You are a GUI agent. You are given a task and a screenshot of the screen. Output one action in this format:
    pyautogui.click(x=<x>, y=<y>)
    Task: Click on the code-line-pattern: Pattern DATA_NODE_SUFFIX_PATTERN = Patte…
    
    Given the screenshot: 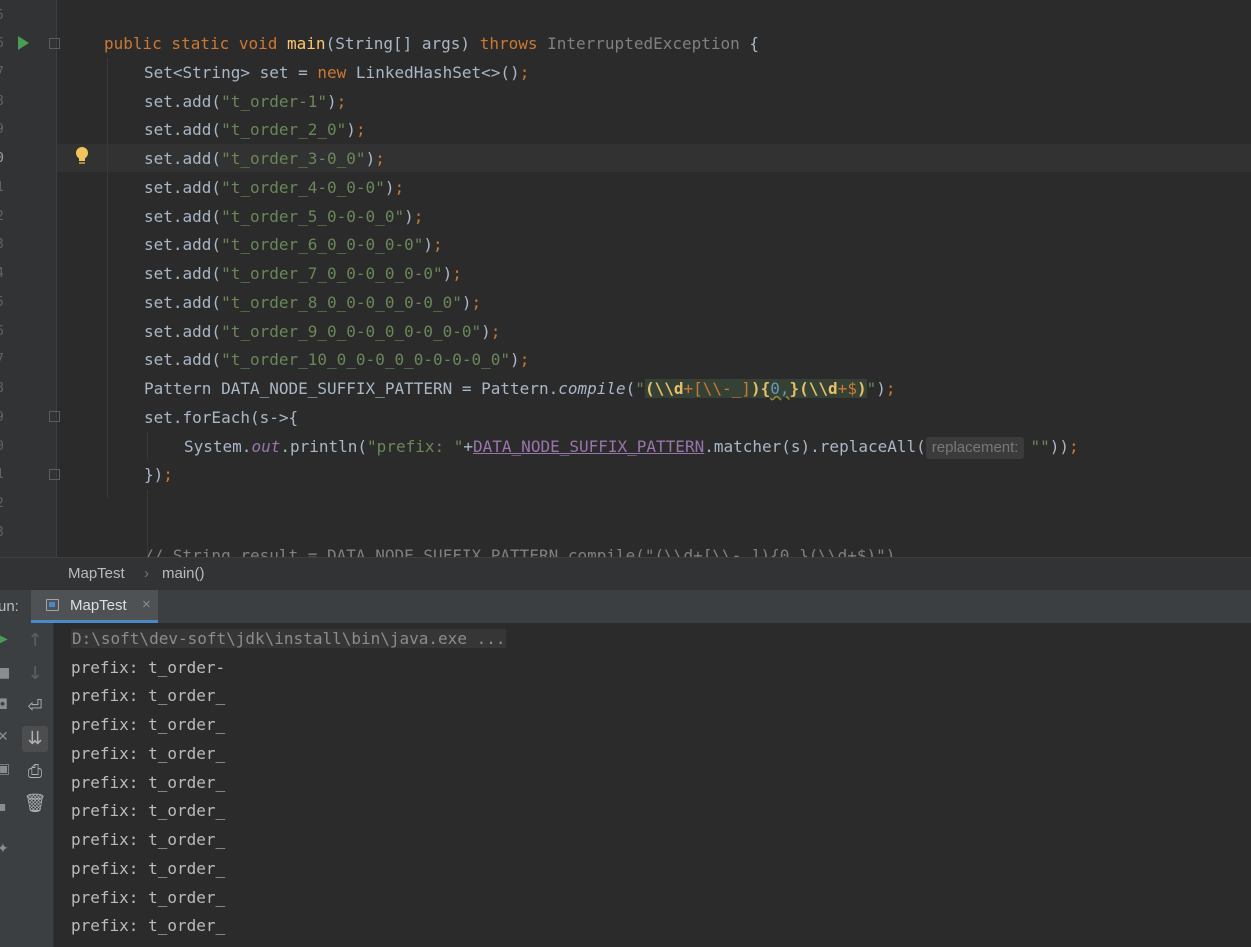 What is the action you would take?
    pyautogui.click(x=520, y=389)
    